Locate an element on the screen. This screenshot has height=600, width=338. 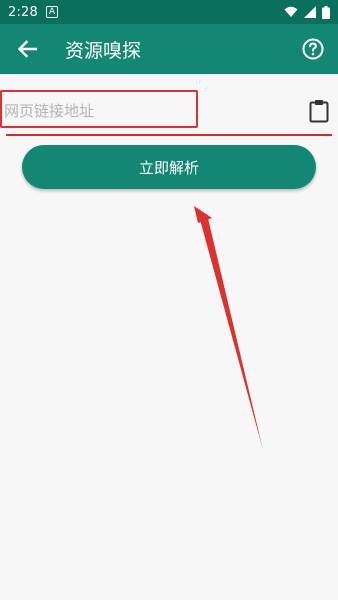
back-button is located at coordinates (27, 49).